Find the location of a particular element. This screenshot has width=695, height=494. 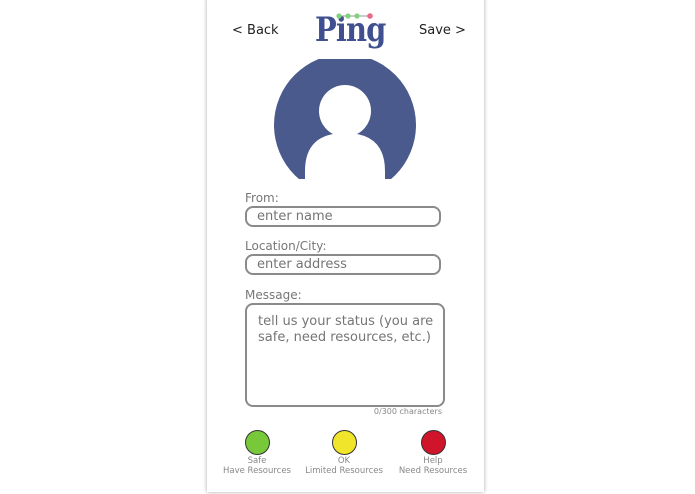

status-help-title: Help is located at coordinates (433, 461).